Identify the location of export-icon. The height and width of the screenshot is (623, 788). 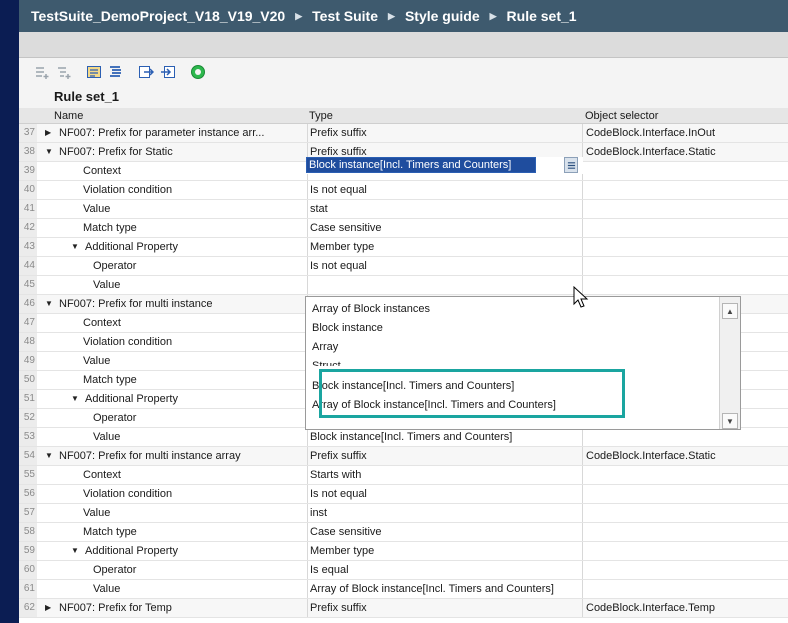
(168, 72).